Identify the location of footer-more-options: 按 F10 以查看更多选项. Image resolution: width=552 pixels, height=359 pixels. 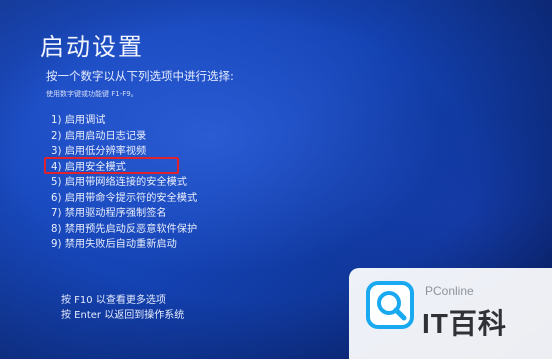
(113, 300).